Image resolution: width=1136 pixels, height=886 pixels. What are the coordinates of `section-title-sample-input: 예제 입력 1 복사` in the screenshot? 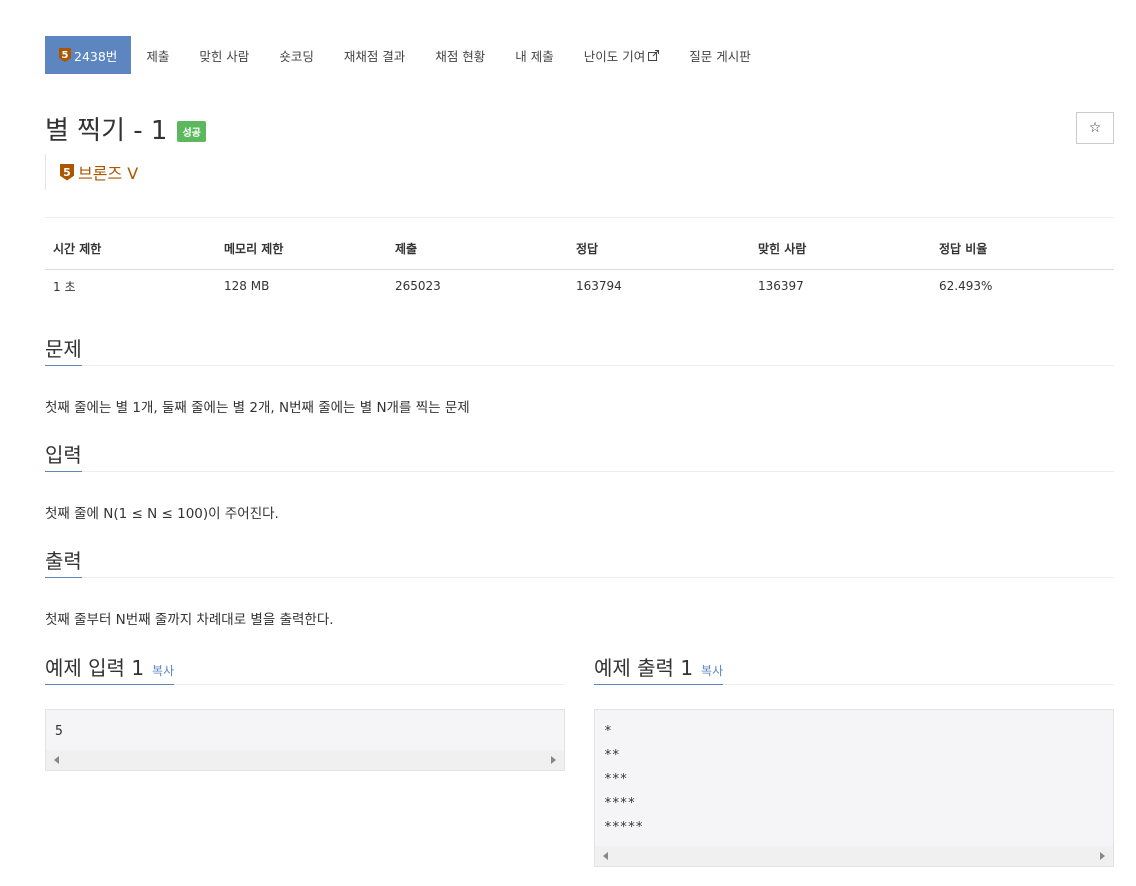 It's located at (110, 670).